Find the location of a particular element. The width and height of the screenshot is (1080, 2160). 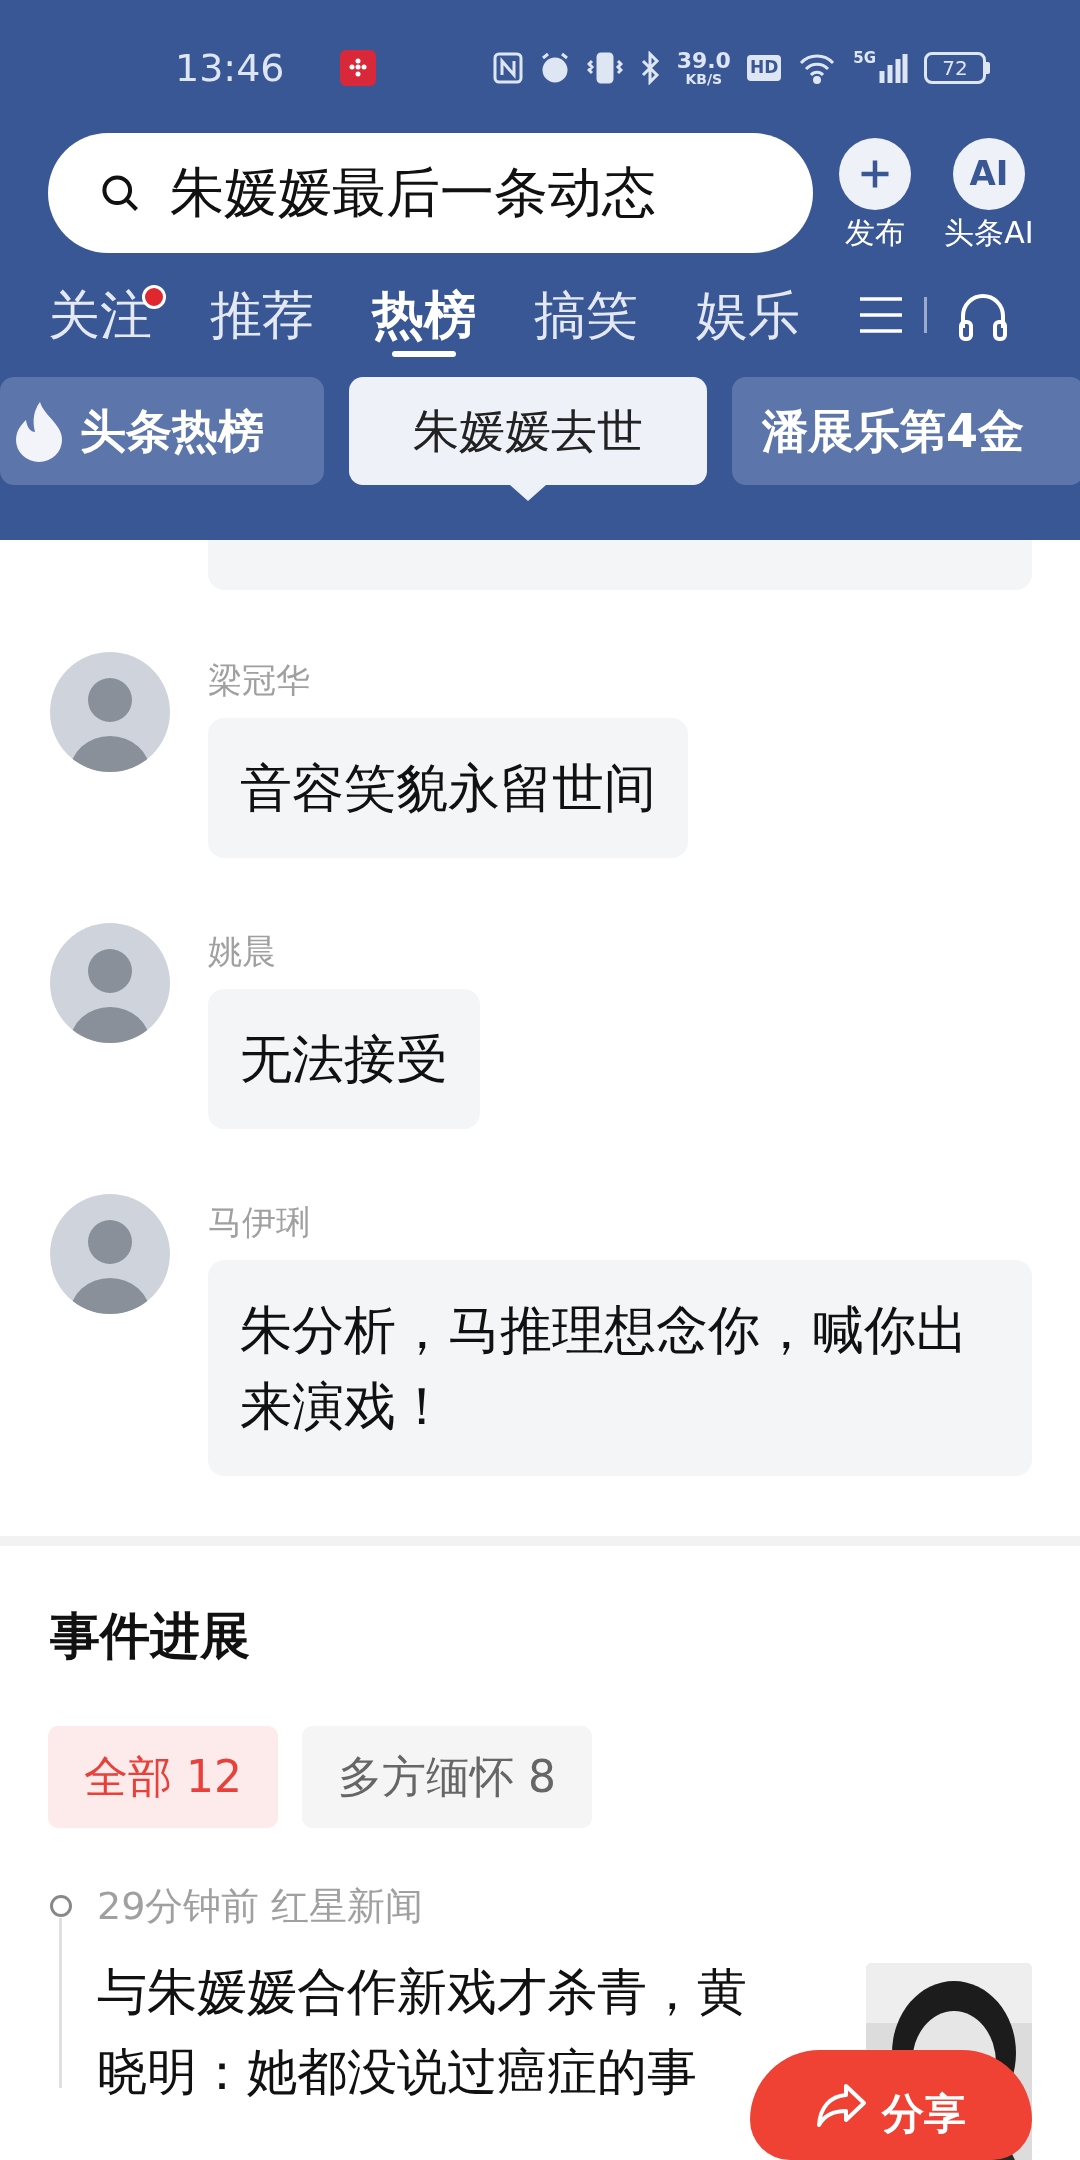

filter-chip: 全部 12 is located at coordinates (163, 1777).